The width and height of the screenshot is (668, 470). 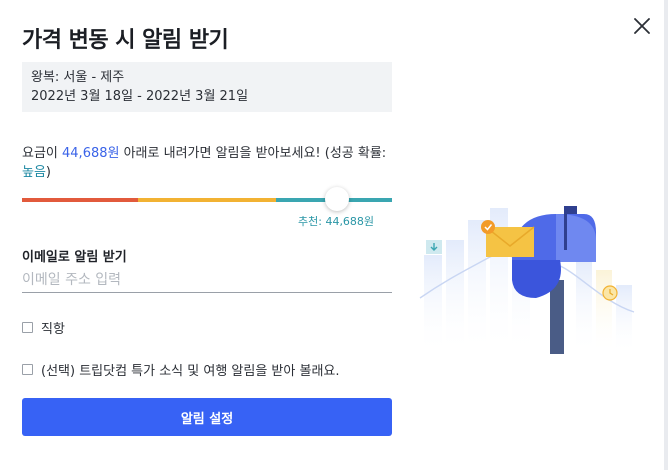 I want to click on dialog-title: 가격 변동 시 알림 받기, so click(x=125, y=40).